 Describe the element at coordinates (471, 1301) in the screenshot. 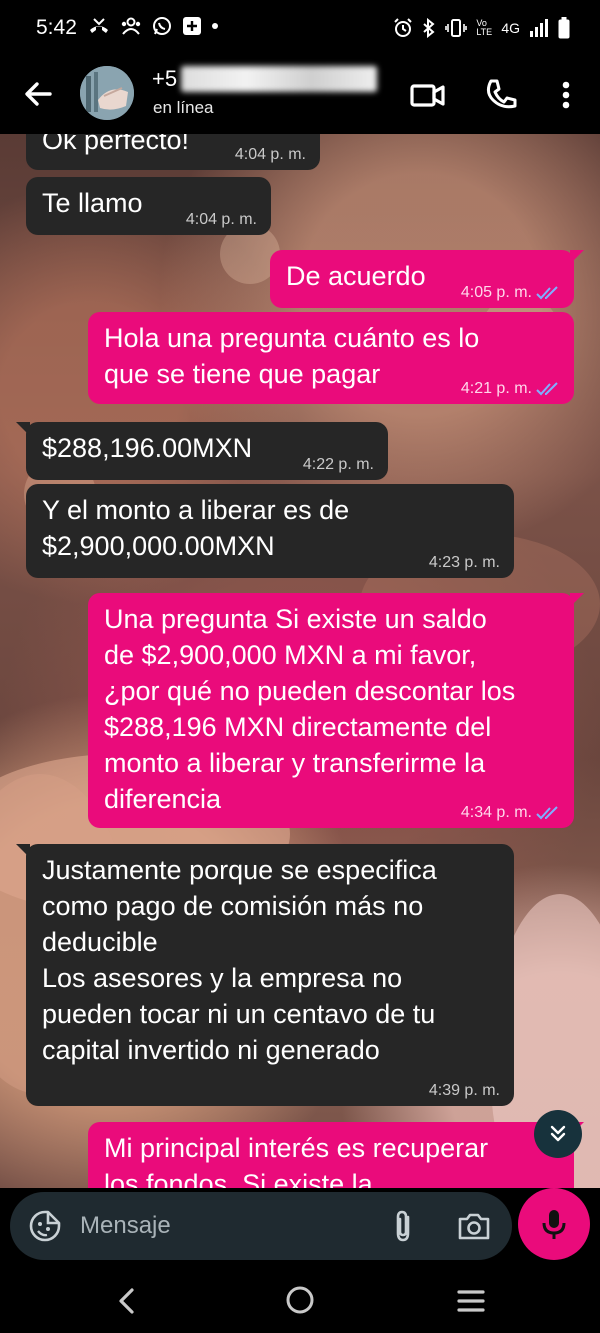

I see `nav-recents-icon` at that location.